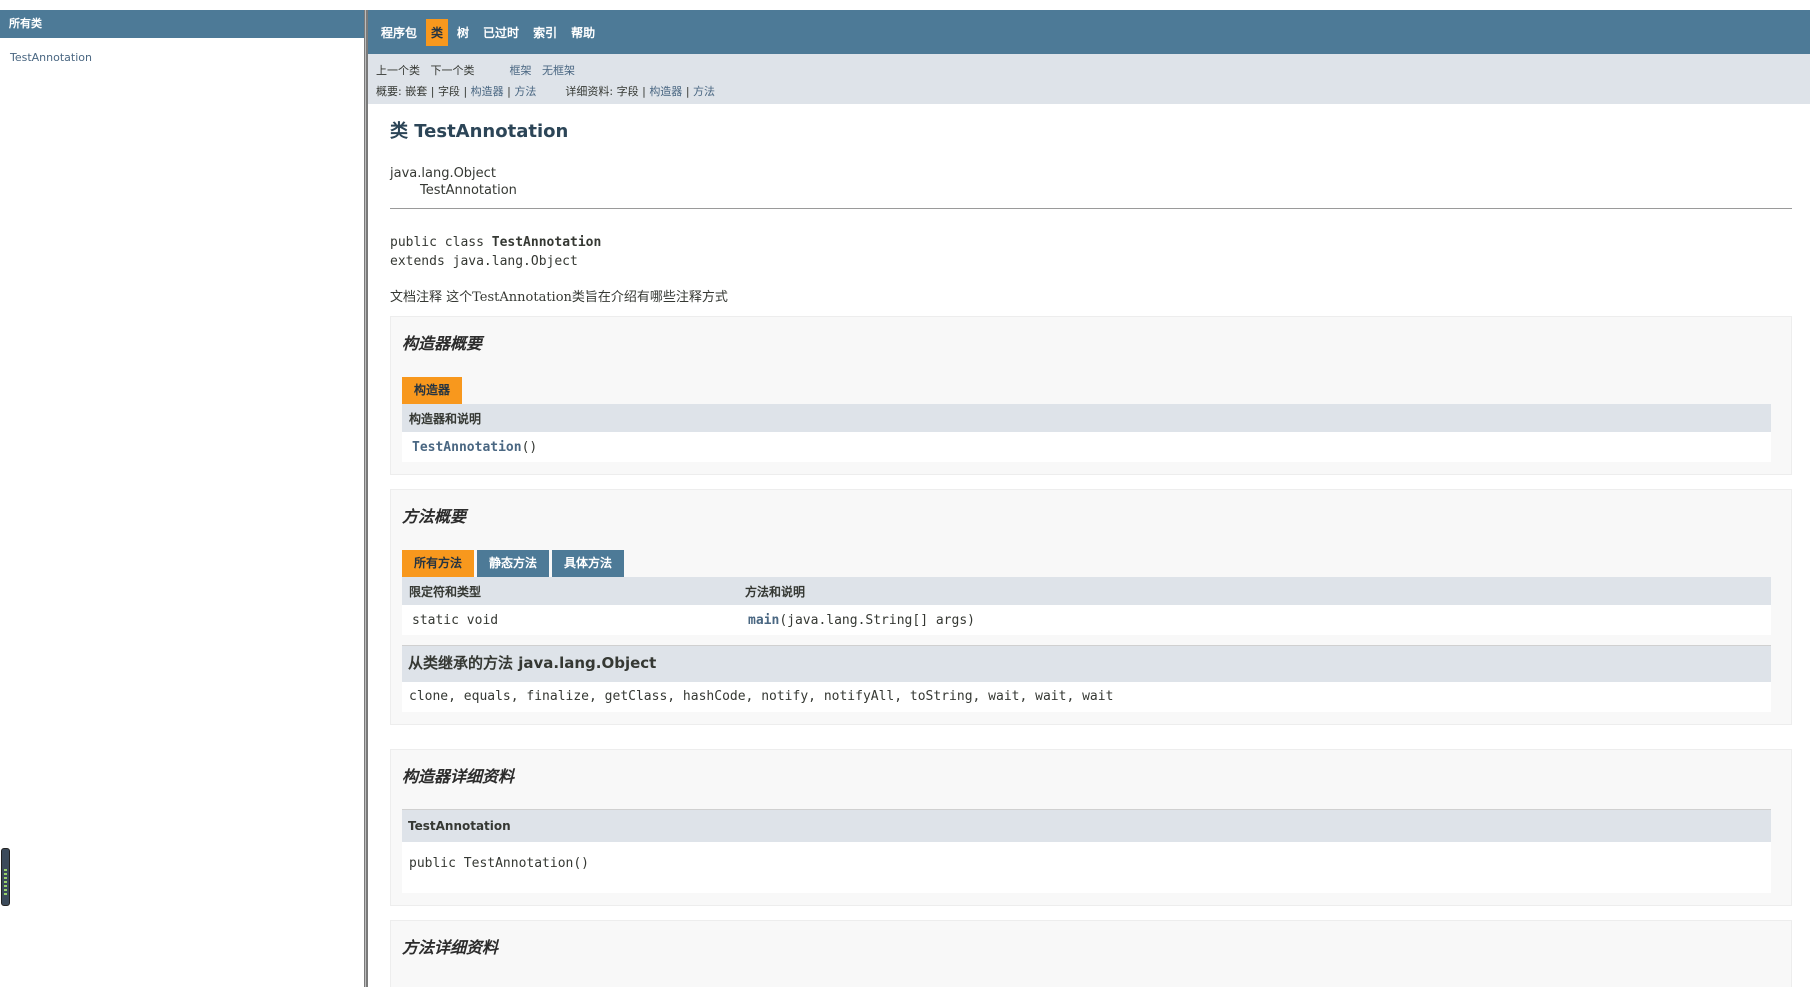  What do you see at coordinates (398, 70) in the screenshot?
I see `prev-class-label: 上一个类` at bounding box center [398, 70].